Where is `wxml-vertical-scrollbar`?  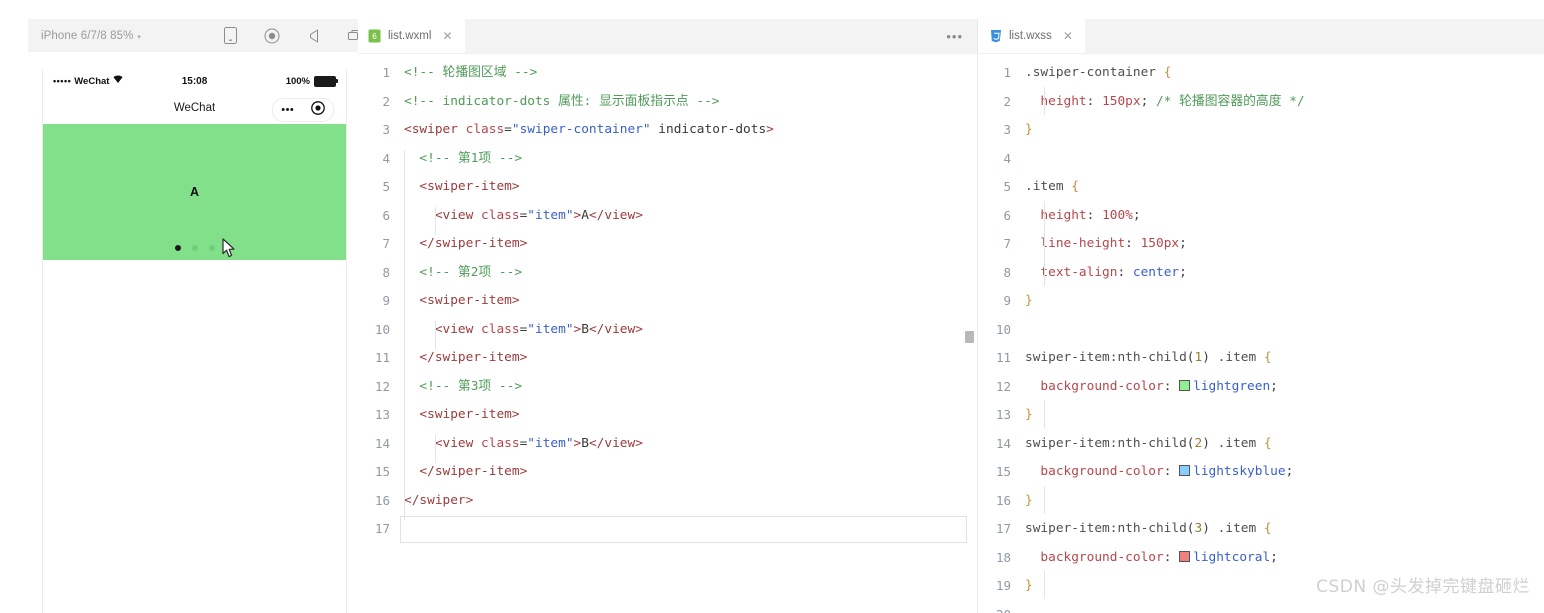 wxml-vertical-scrollbar is located at coordinates (969, 333).